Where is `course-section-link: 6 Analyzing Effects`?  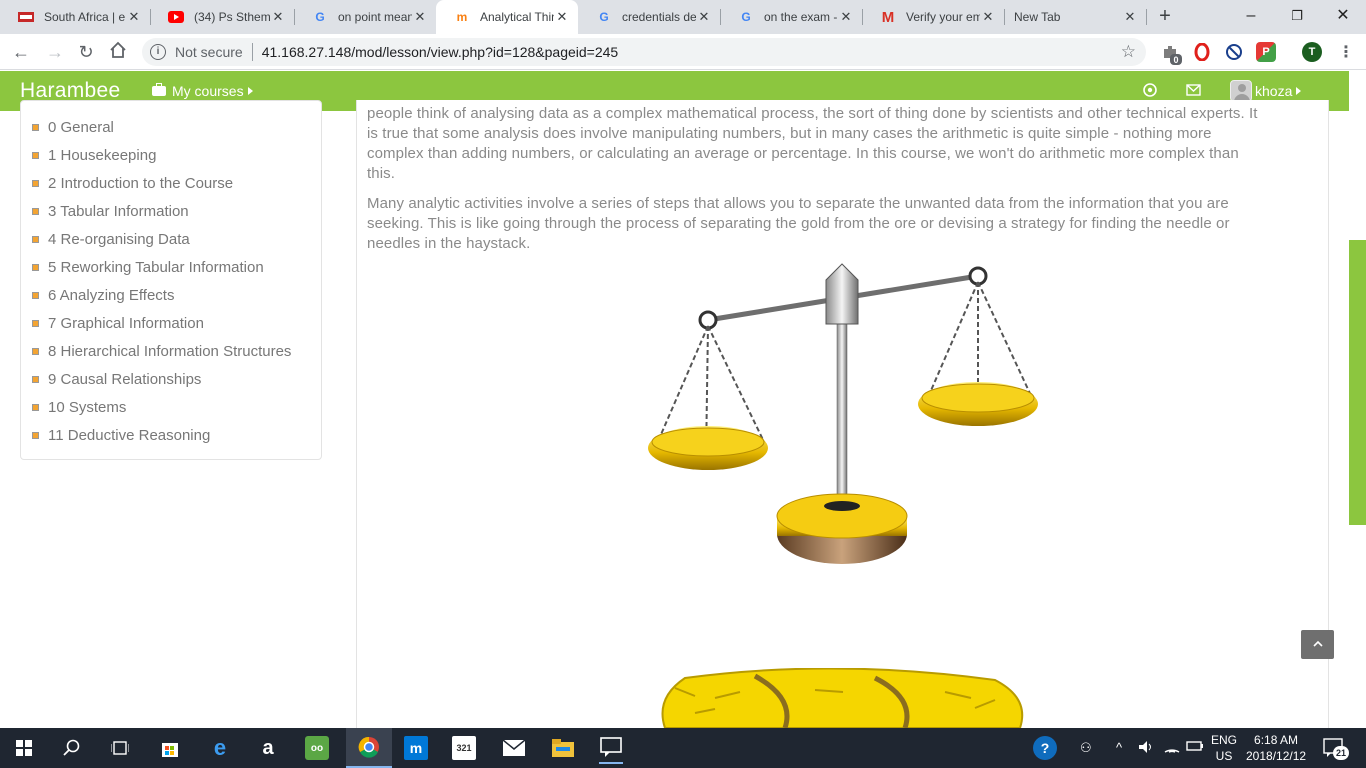 course-section-link: 6 Analyzing Effects is located at coordinates (171, 295).